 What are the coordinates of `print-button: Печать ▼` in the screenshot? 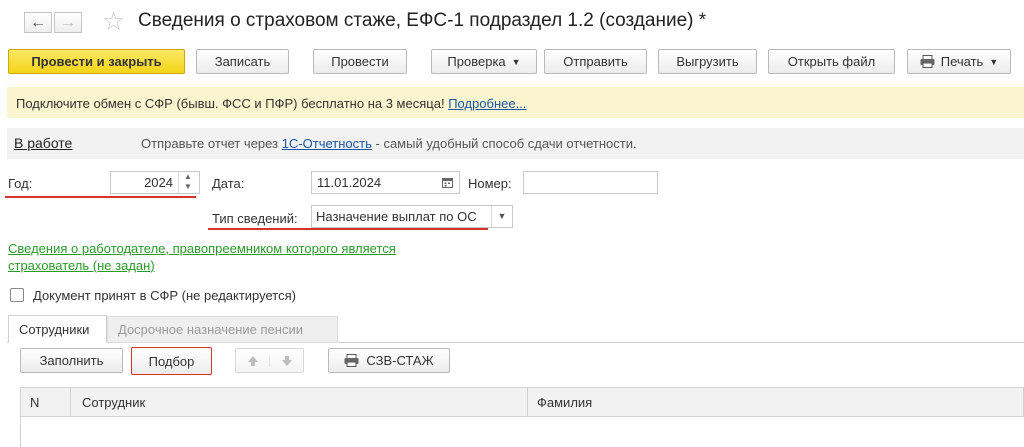 It's located at (959, 61).